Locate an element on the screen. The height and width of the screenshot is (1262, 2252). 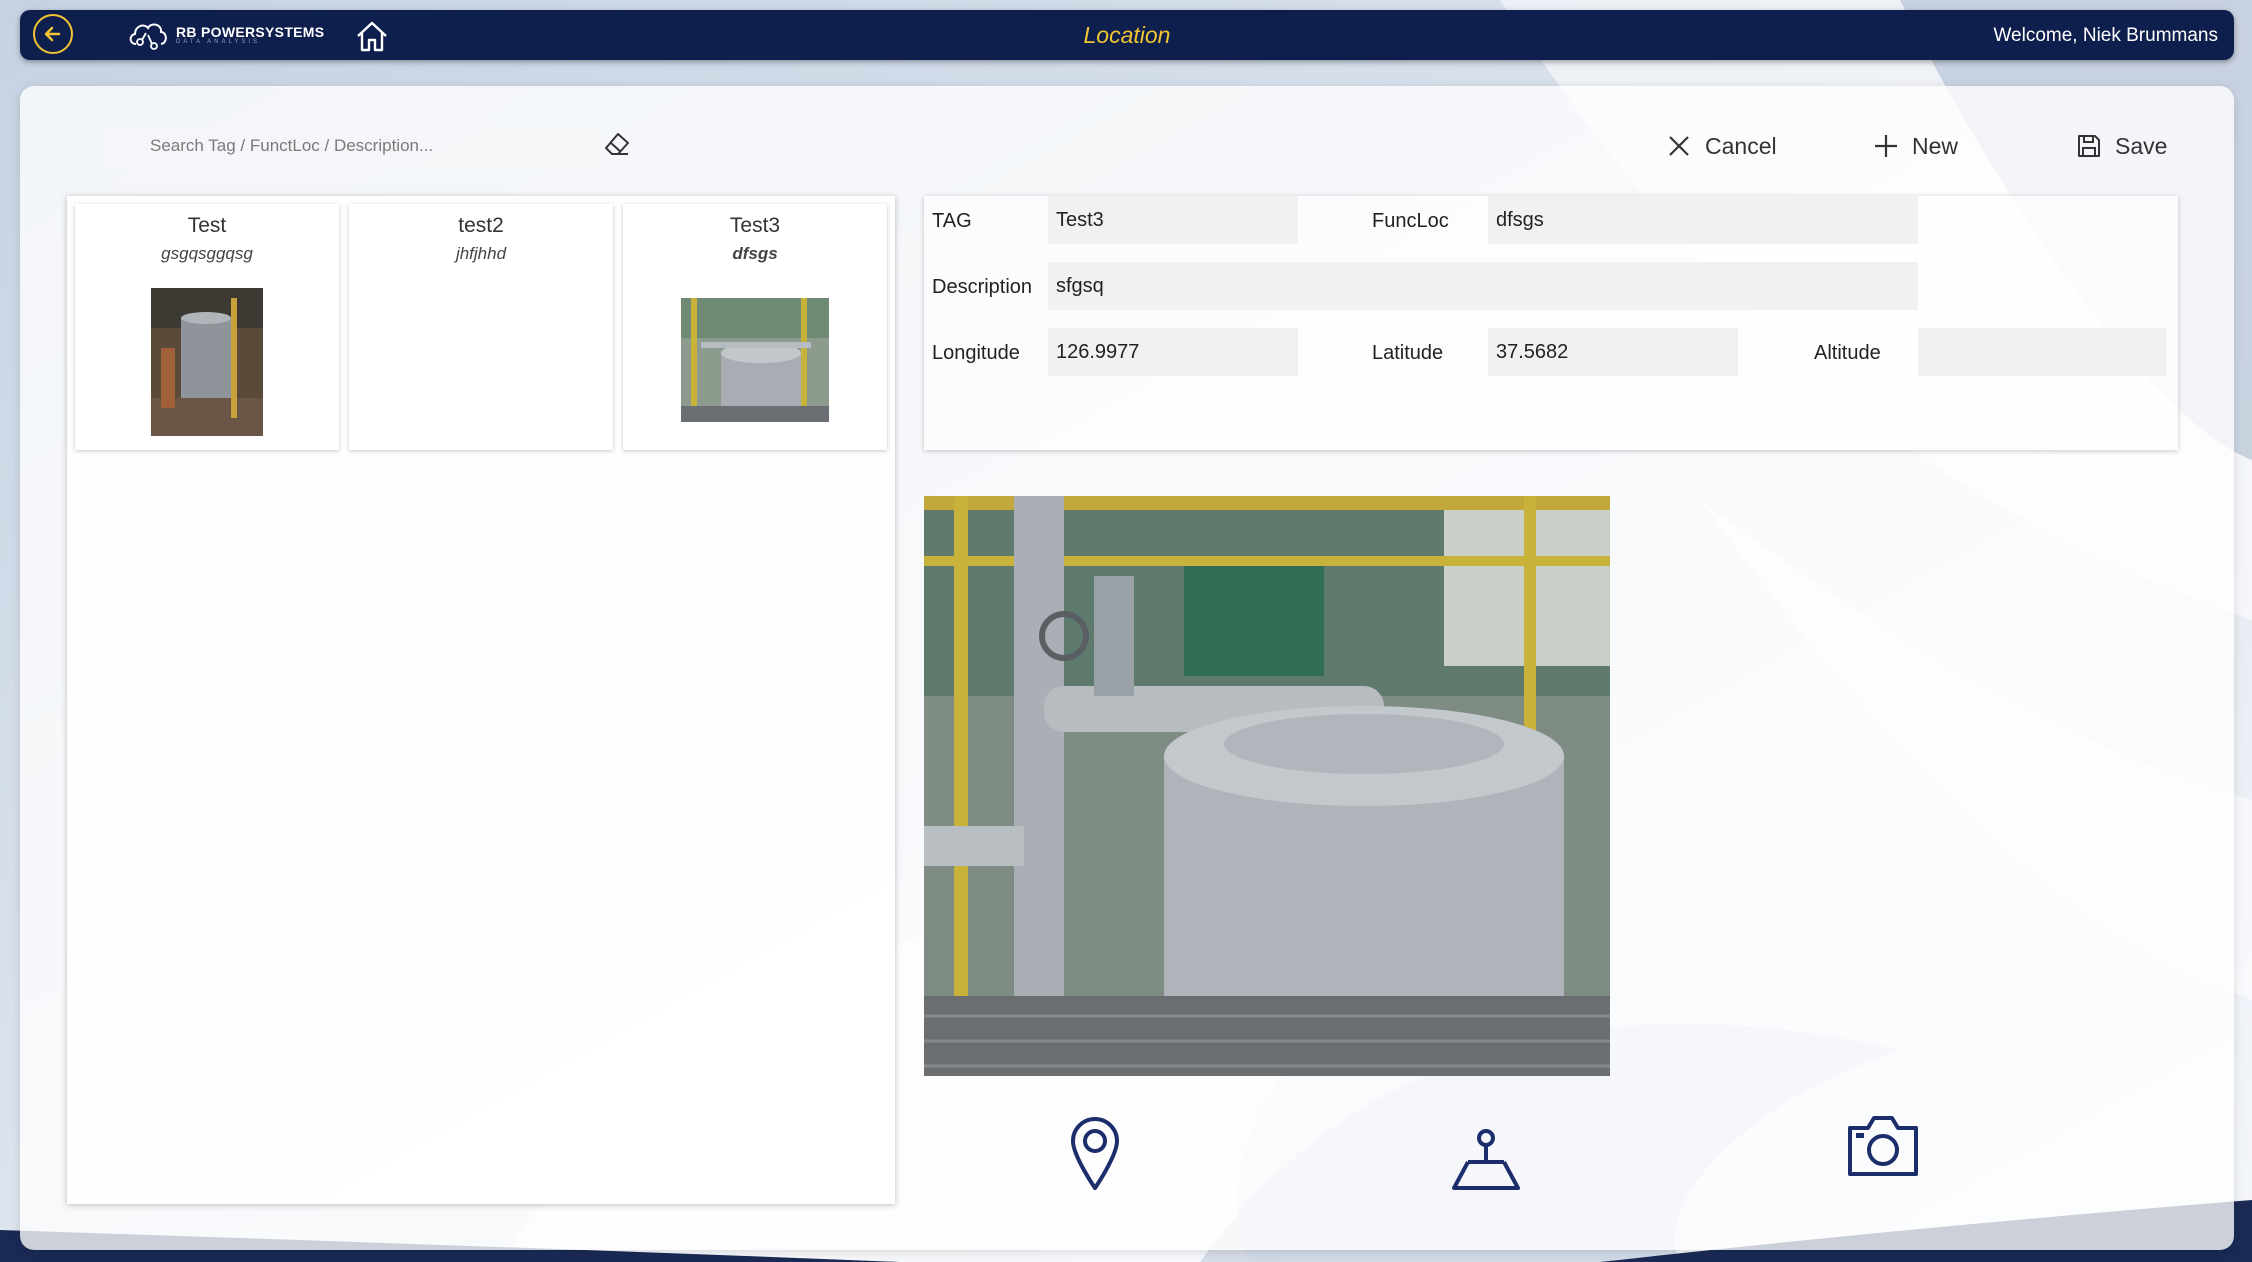
cancel-button: Cancel is located at coordinates (1721, 146).